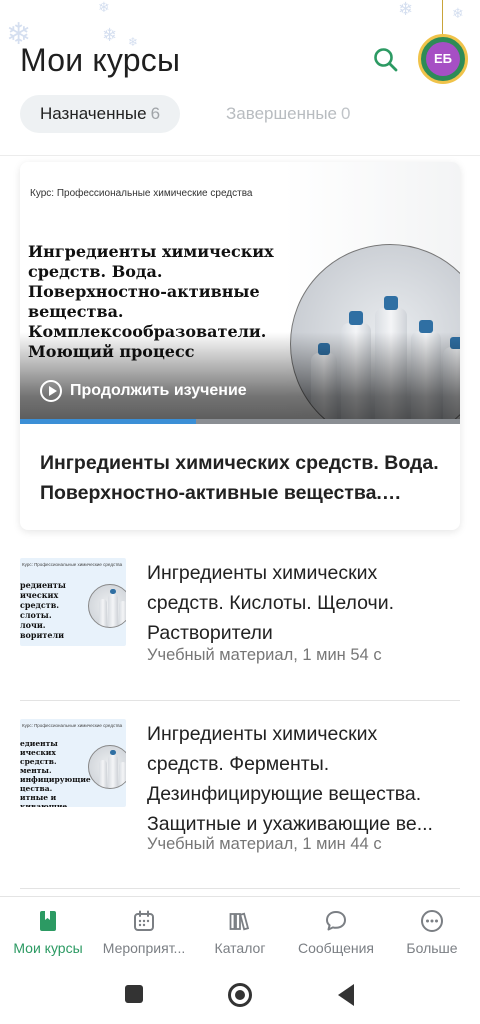 The height and width of the screenshot is (1024, 480). Describe the element at coordinates (264, 844) in the screenshot. I see `list-item-meta: Учебный материал, 1 мин 44 с` at that location.